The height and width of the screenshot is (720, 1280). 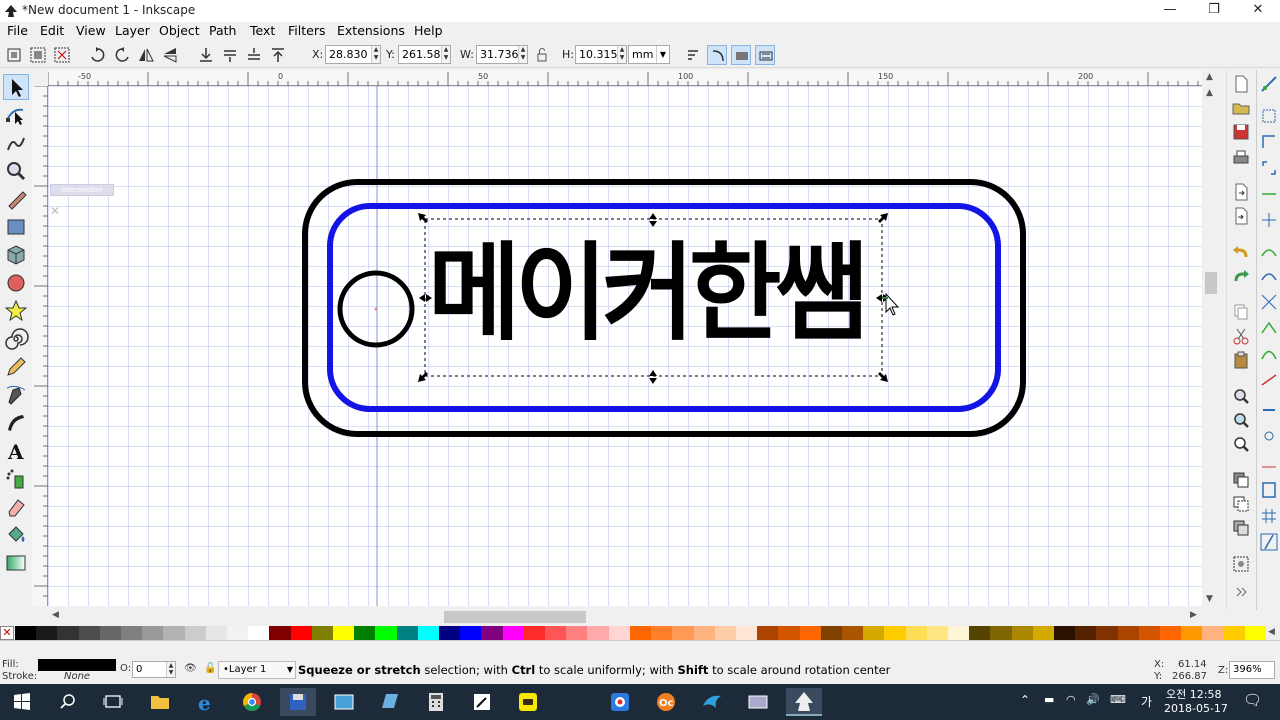 I want to click on snap-line-midpoints-icon, so click(x=1269, y=380).